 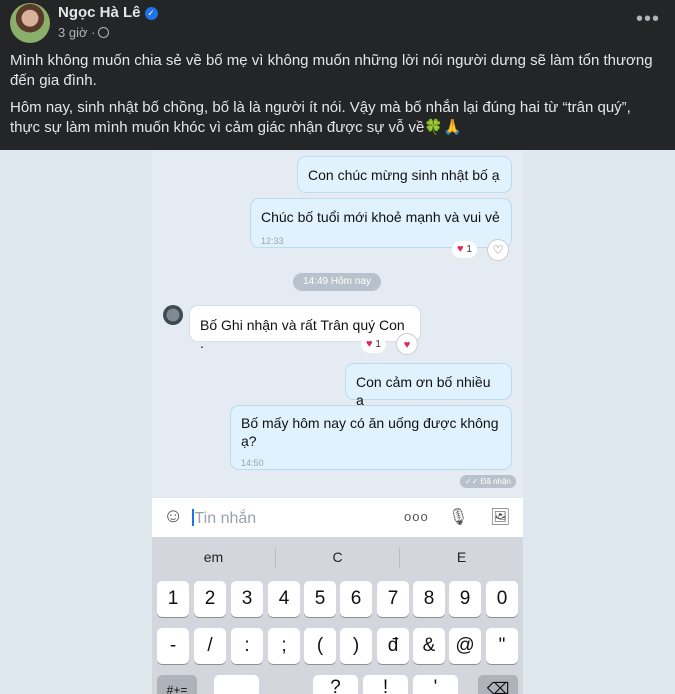 I want to click on key: @, so click(x=465, y=646).